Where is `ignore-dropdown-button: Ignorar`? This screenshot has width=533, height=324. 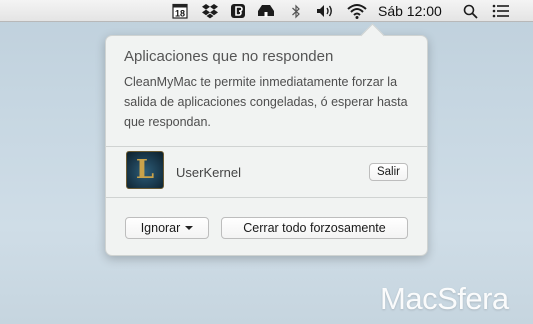 ignore-dropdown-button: Ignorar is located at coordinates (167, 228).